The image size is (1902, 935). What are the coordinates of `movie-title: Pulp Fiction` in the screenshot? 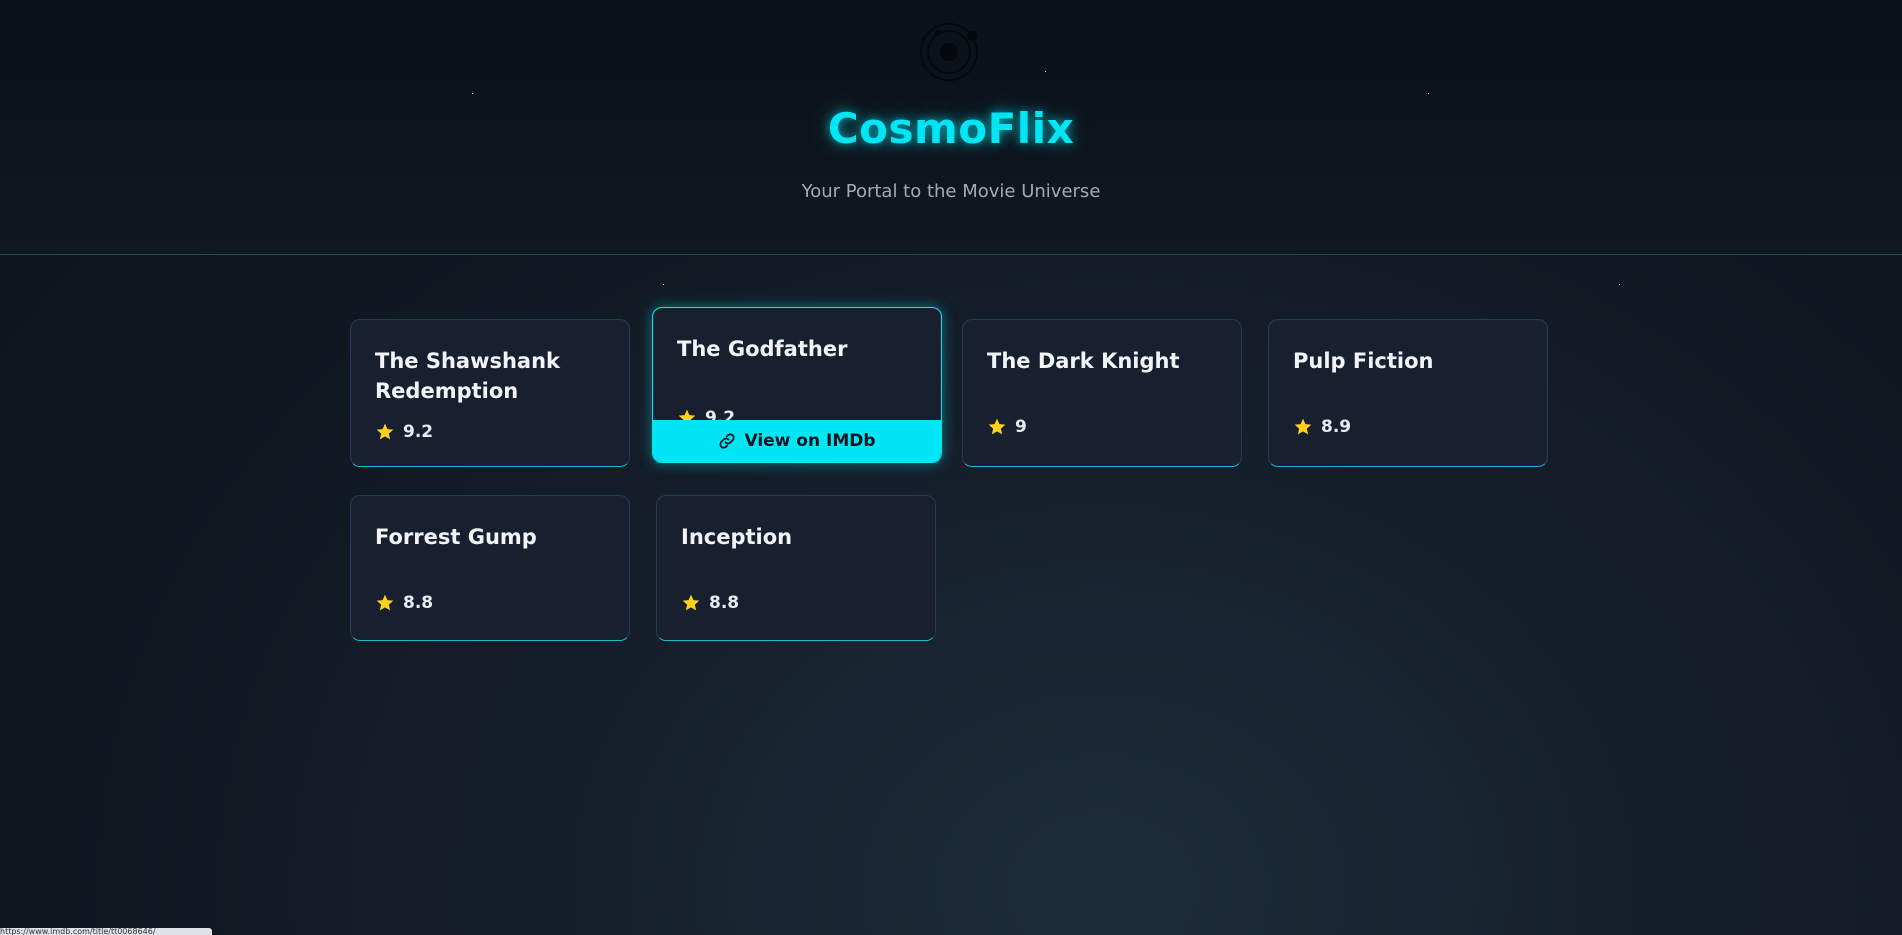 It's located at (1363, 361).